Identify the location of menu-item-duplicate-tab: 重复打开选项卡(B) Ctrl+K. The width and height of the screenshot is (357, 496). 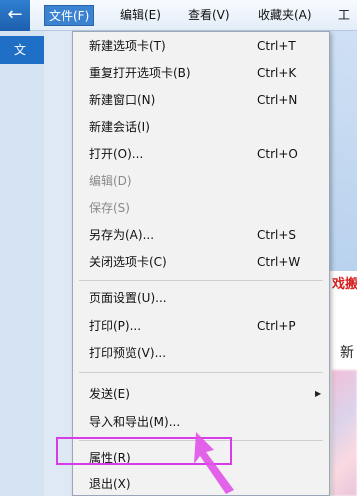
(201, 73).